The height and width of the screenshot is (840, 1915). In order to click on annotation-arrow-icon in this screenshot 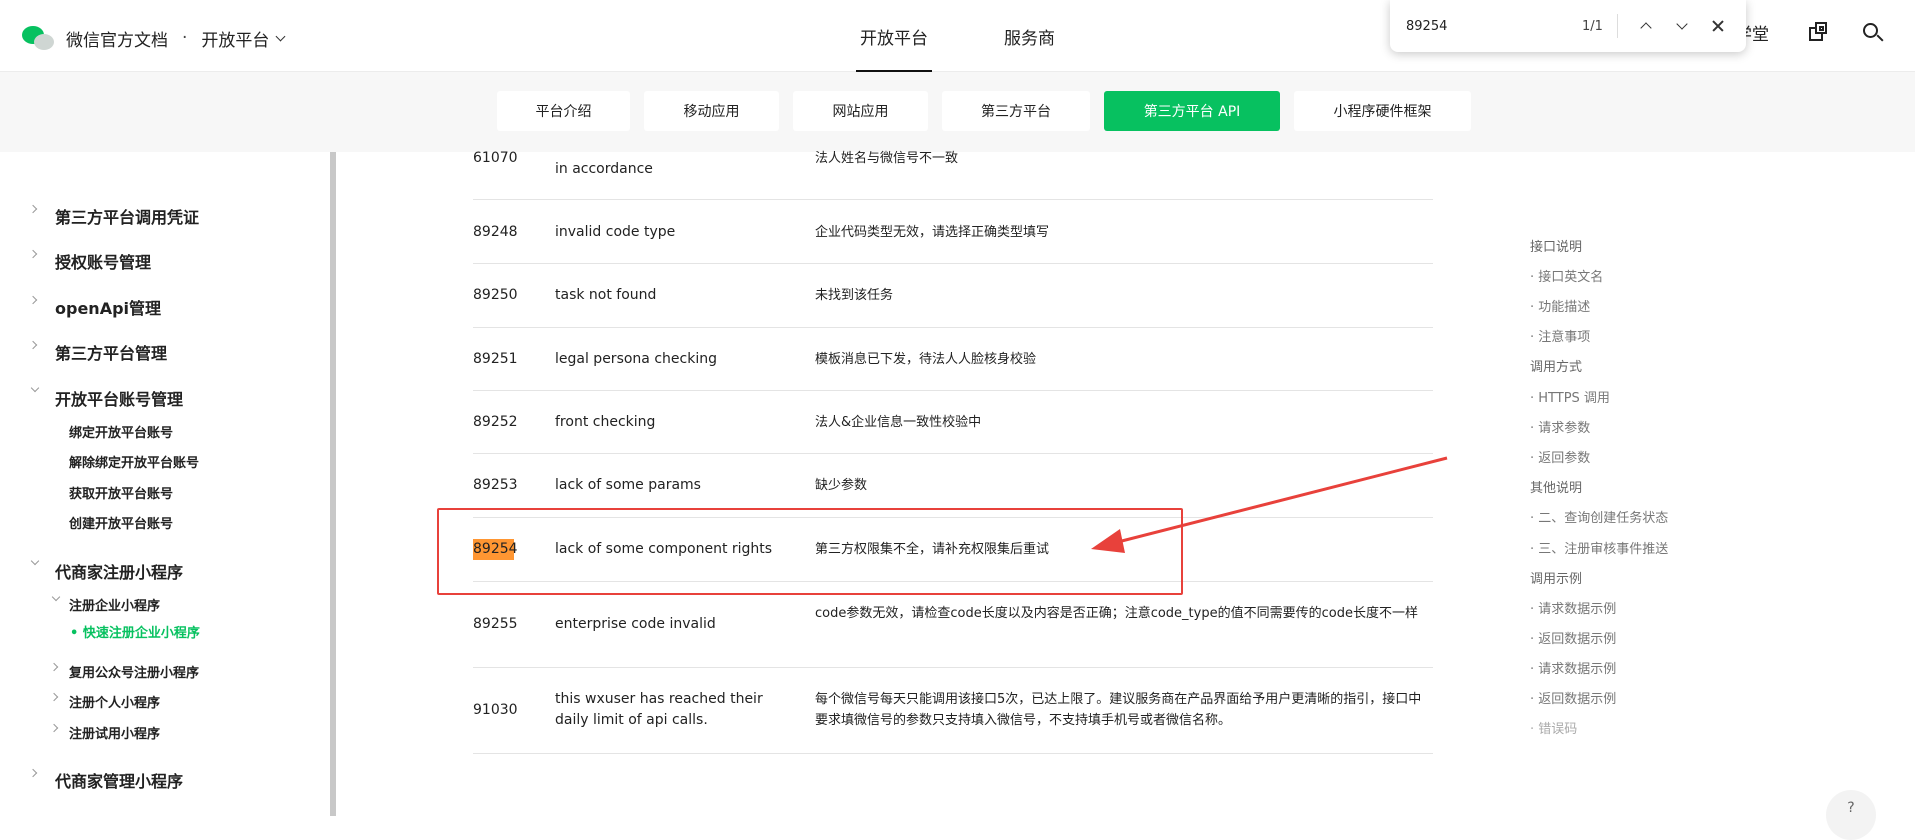, I will do `click(1269, 504)`.